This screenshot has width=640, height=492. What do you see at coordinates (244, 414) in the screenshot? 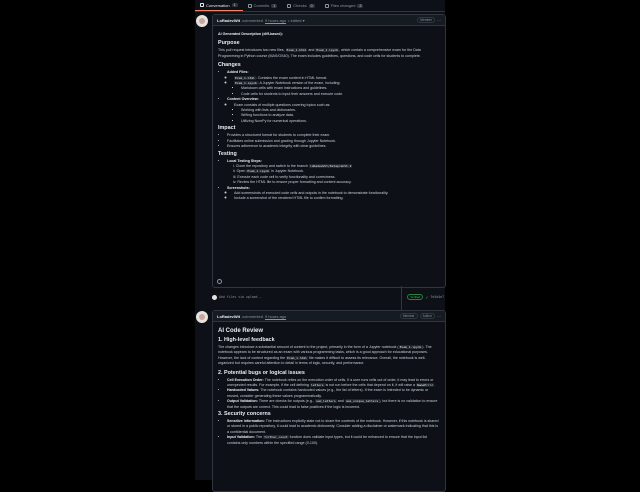
I see `section-heading: 3. Security concerns` at bounding box center [244, 414].